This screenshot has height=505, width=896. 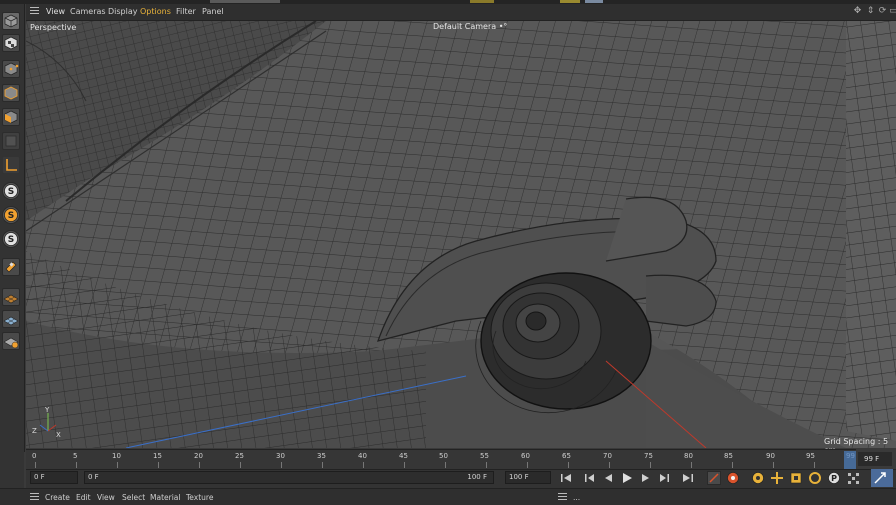 What do you see at coordinates (239, 456) in the screenshot?
I see `tick-label: 25` at bounding box center [239, 456].